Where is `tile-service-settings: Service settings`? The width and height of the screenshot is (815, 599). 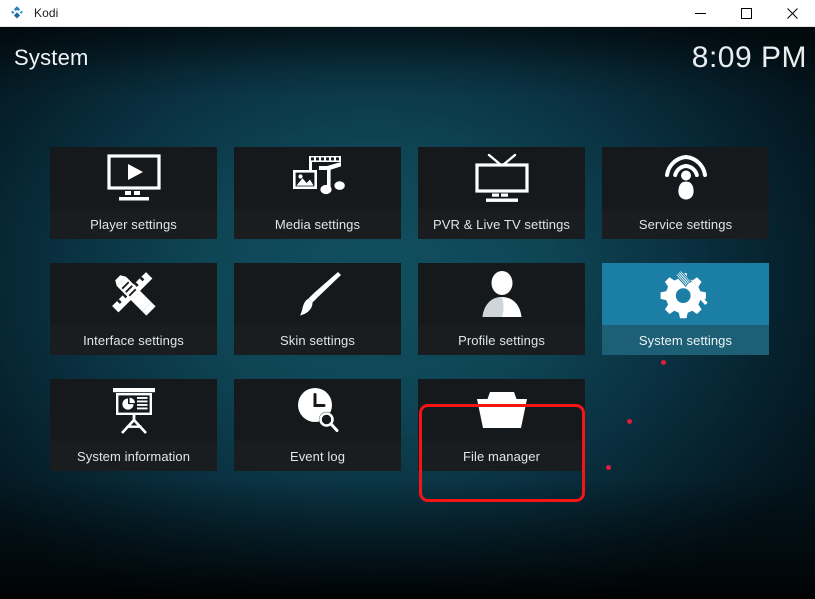
tile-service-settings: Service settings is located at coordinates (685, 193).